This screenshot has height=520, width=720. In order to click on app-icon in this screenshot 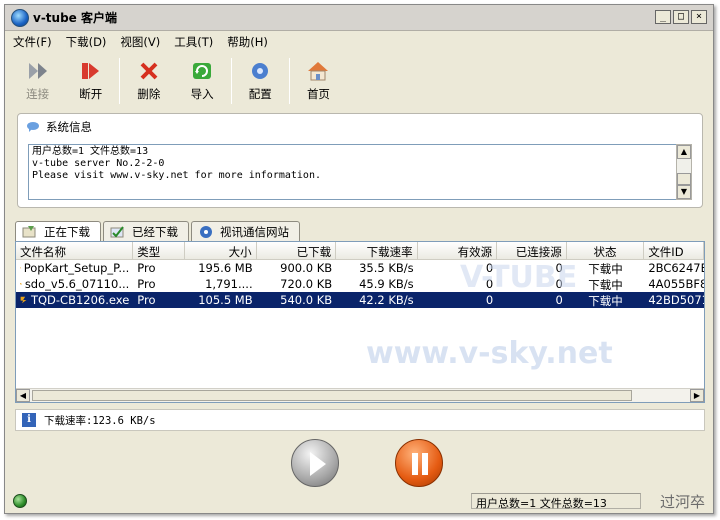, I will do `click(20, 17)`.